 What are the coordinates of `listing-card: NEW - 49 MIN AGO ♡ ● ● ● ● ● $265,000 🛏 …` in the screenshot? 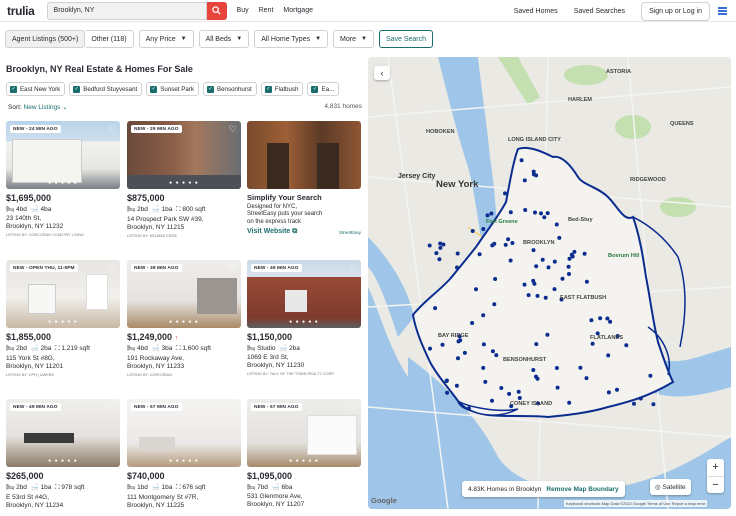 It's located at (63, 454).